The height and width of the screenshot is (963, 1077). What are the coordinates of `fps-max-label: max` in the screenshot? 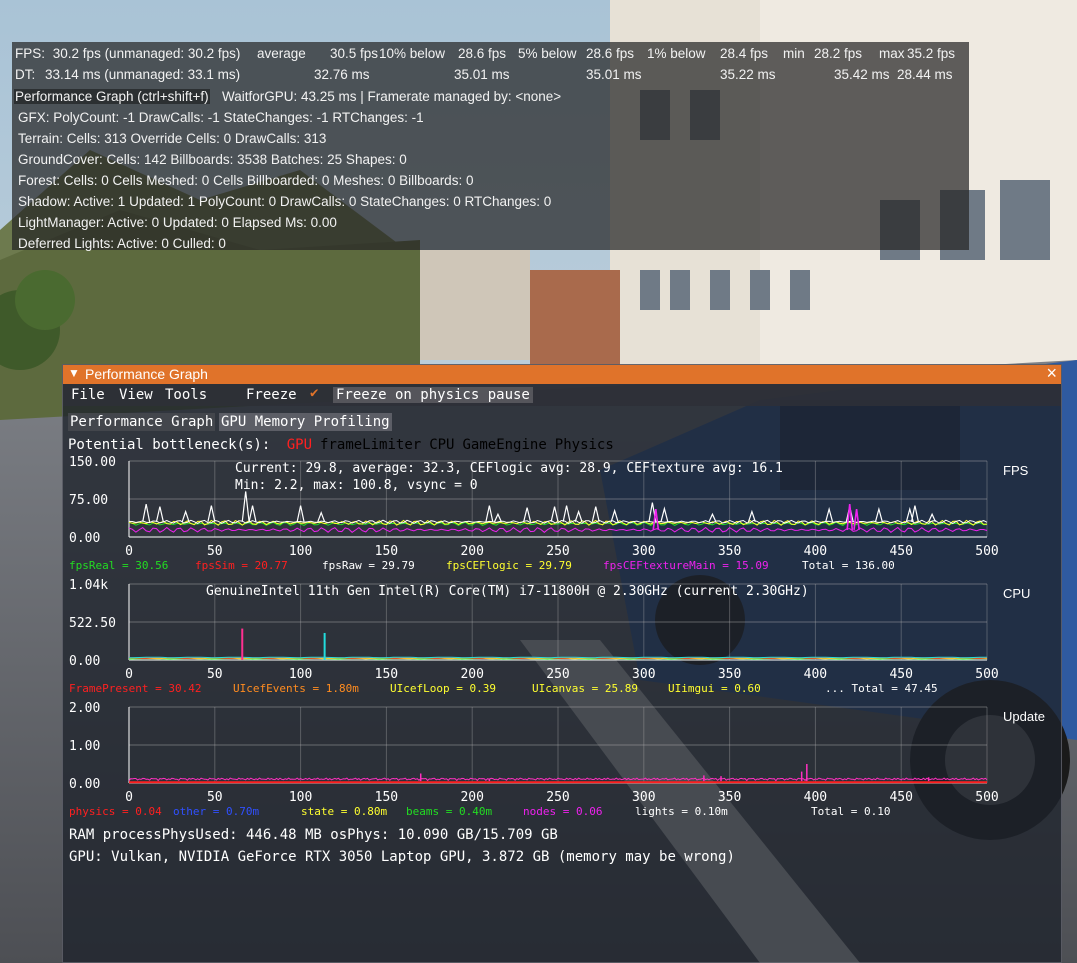 It's located at (892, 53).